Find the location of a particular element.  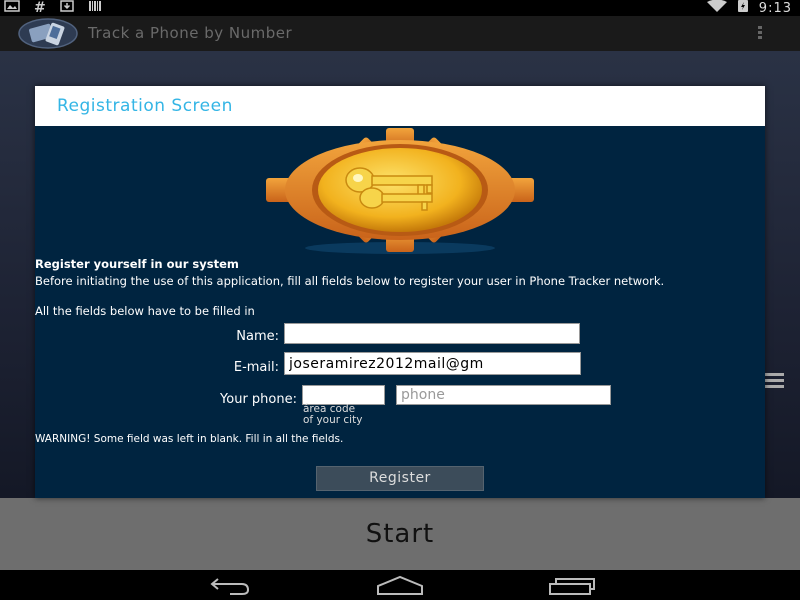

dialog-header: Registration Screen is located at coordinates (400, 106).